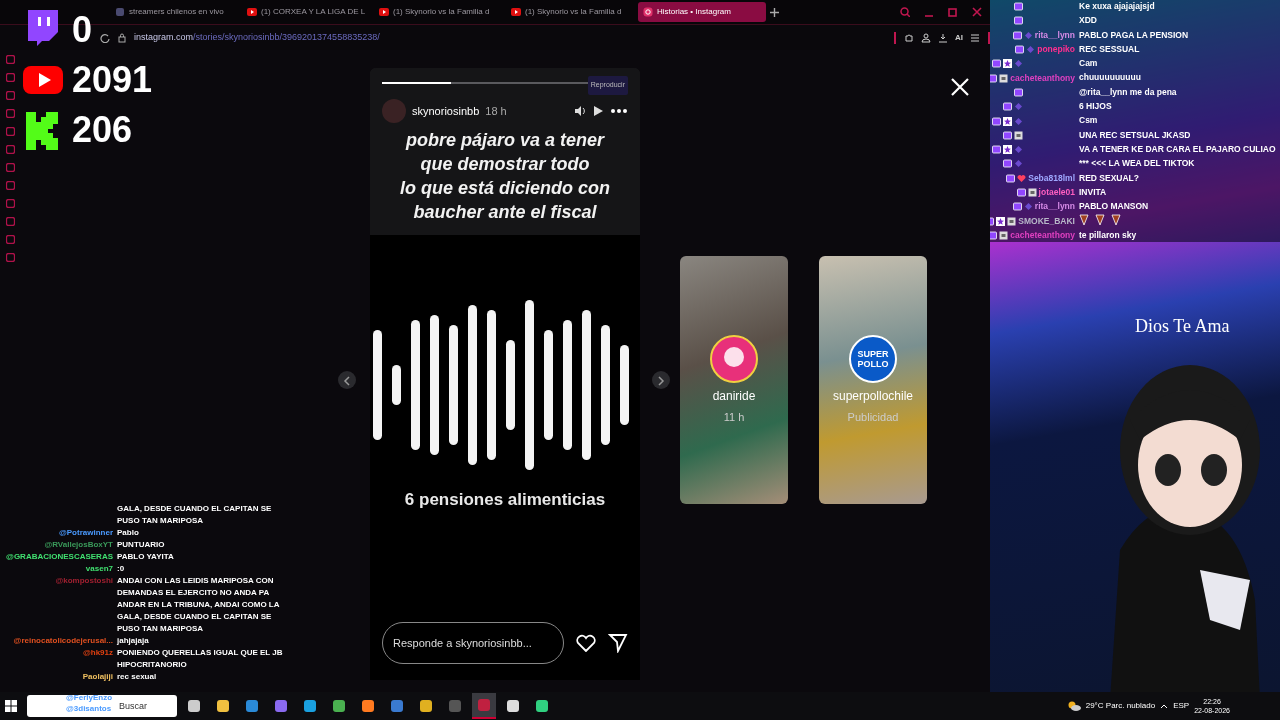  I want to click on play-icon, so click(598, 111).